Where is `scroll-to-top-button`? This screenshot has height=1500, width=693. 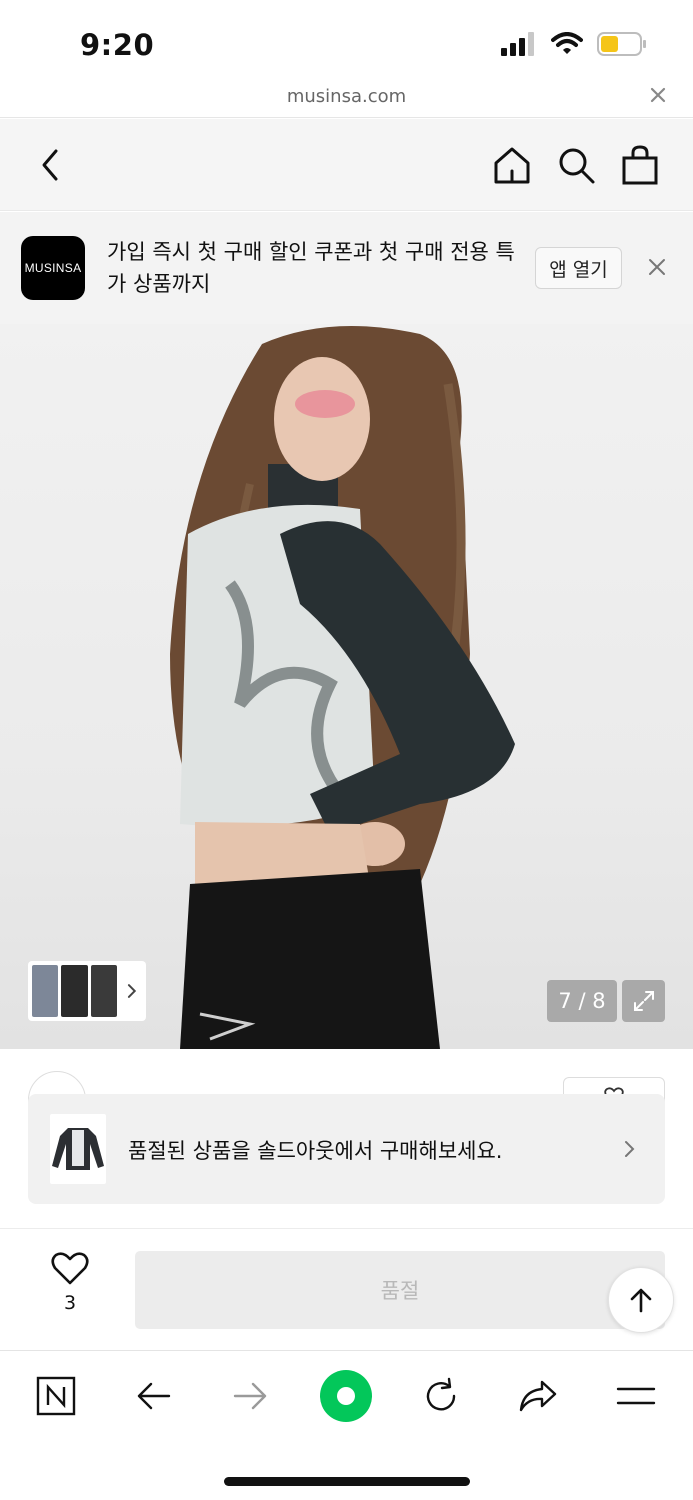 scroll-to-top-button is located at coordinates (641, 1300).